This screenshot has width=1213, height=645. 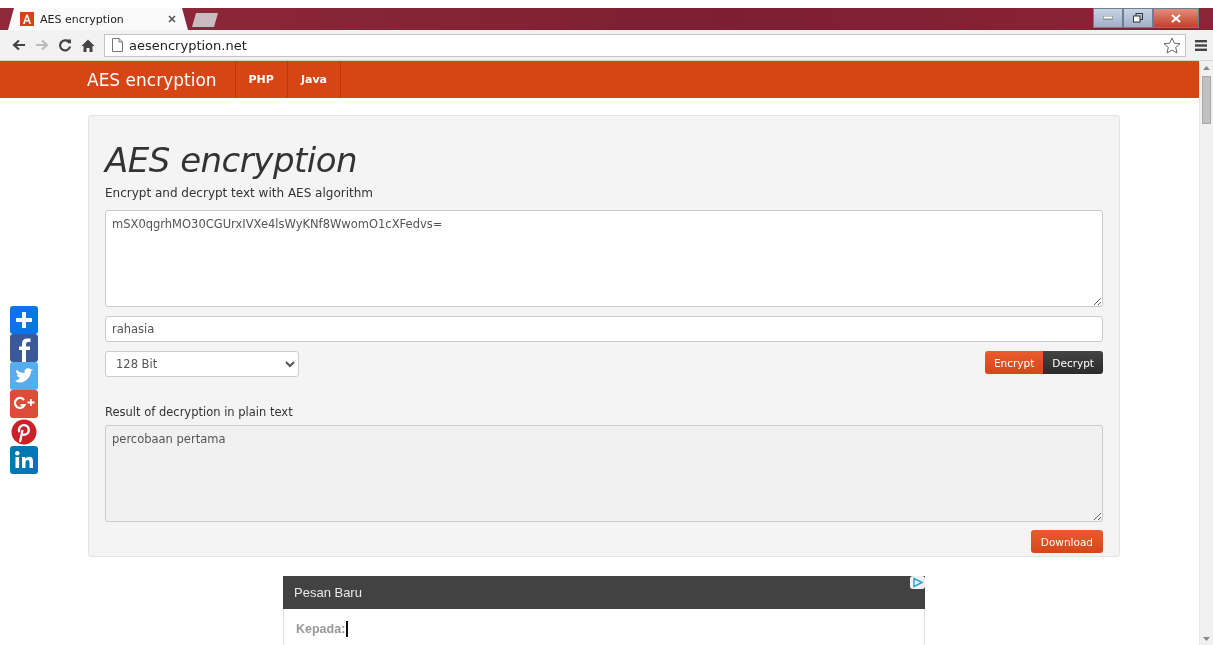 What do you see at coordinates (24, 404) in the screenshot?
I see `google-plus-icon` at bounding box center [24, 404].